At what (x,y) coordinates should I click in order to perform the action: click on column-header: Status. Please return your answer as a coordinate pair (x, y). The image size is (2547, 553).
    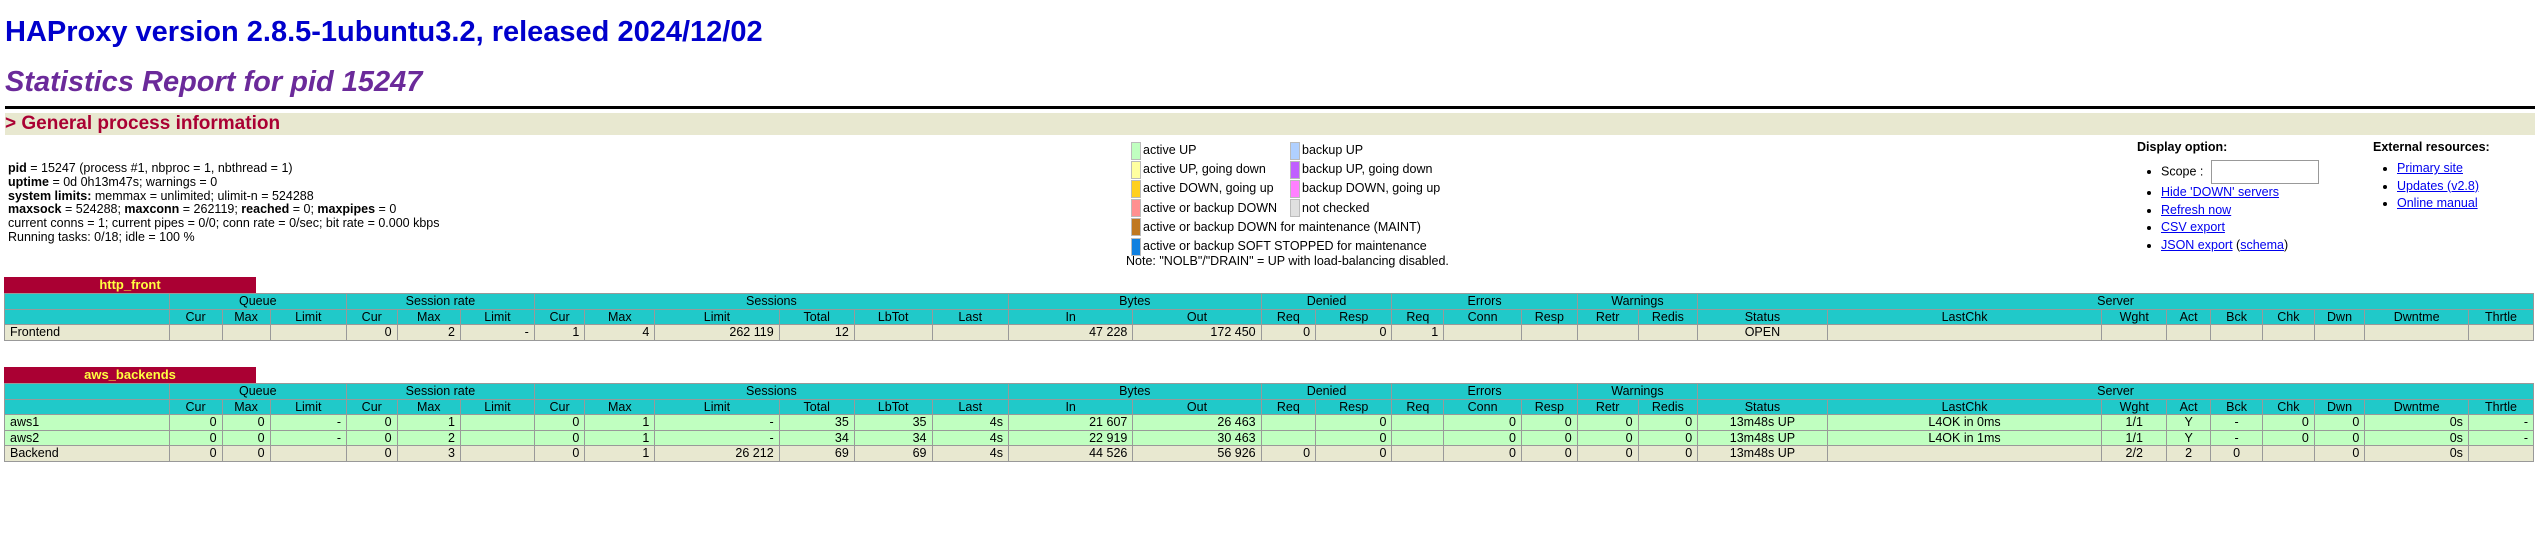
    Looking at the image, I should click on (1762, 317).